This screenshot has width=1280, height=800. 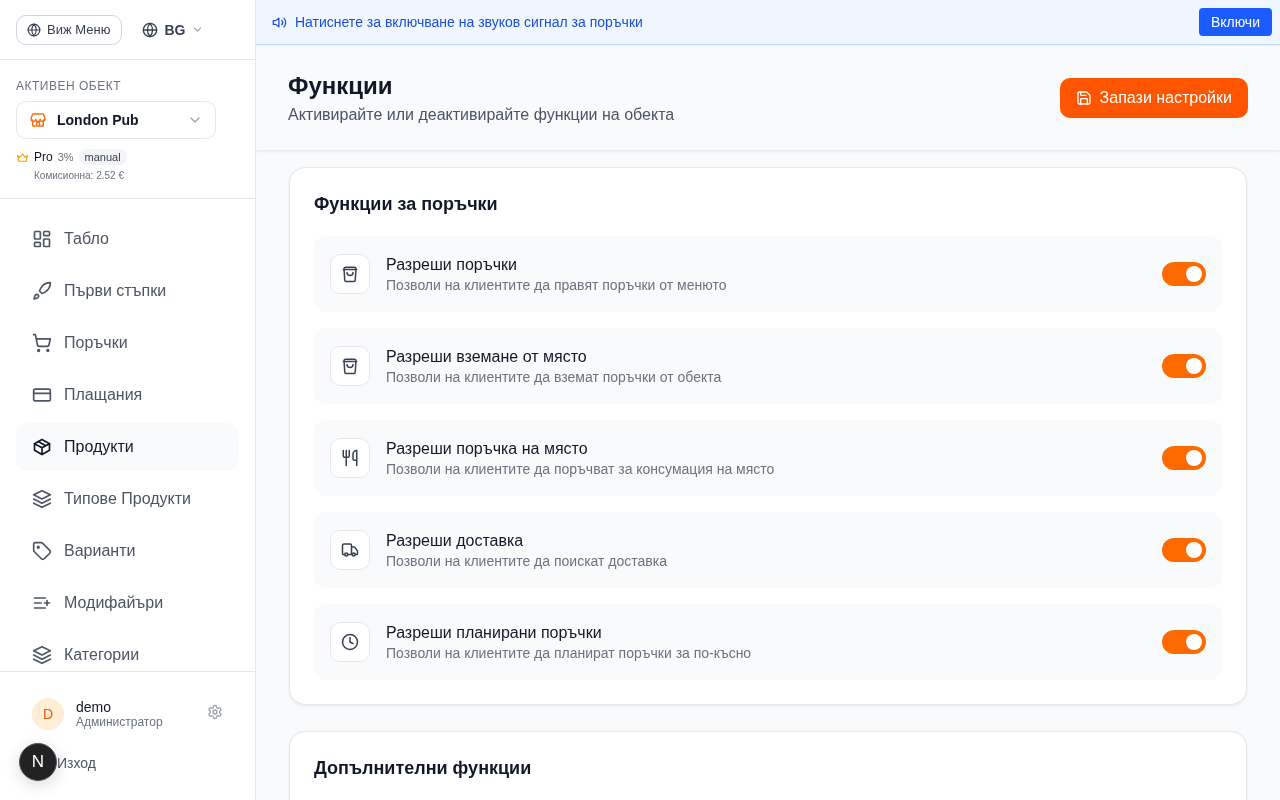 What do you see at coordinates (350, 642) in the screenshot?
I see `clock-icon` at bounding box center [350, 642].